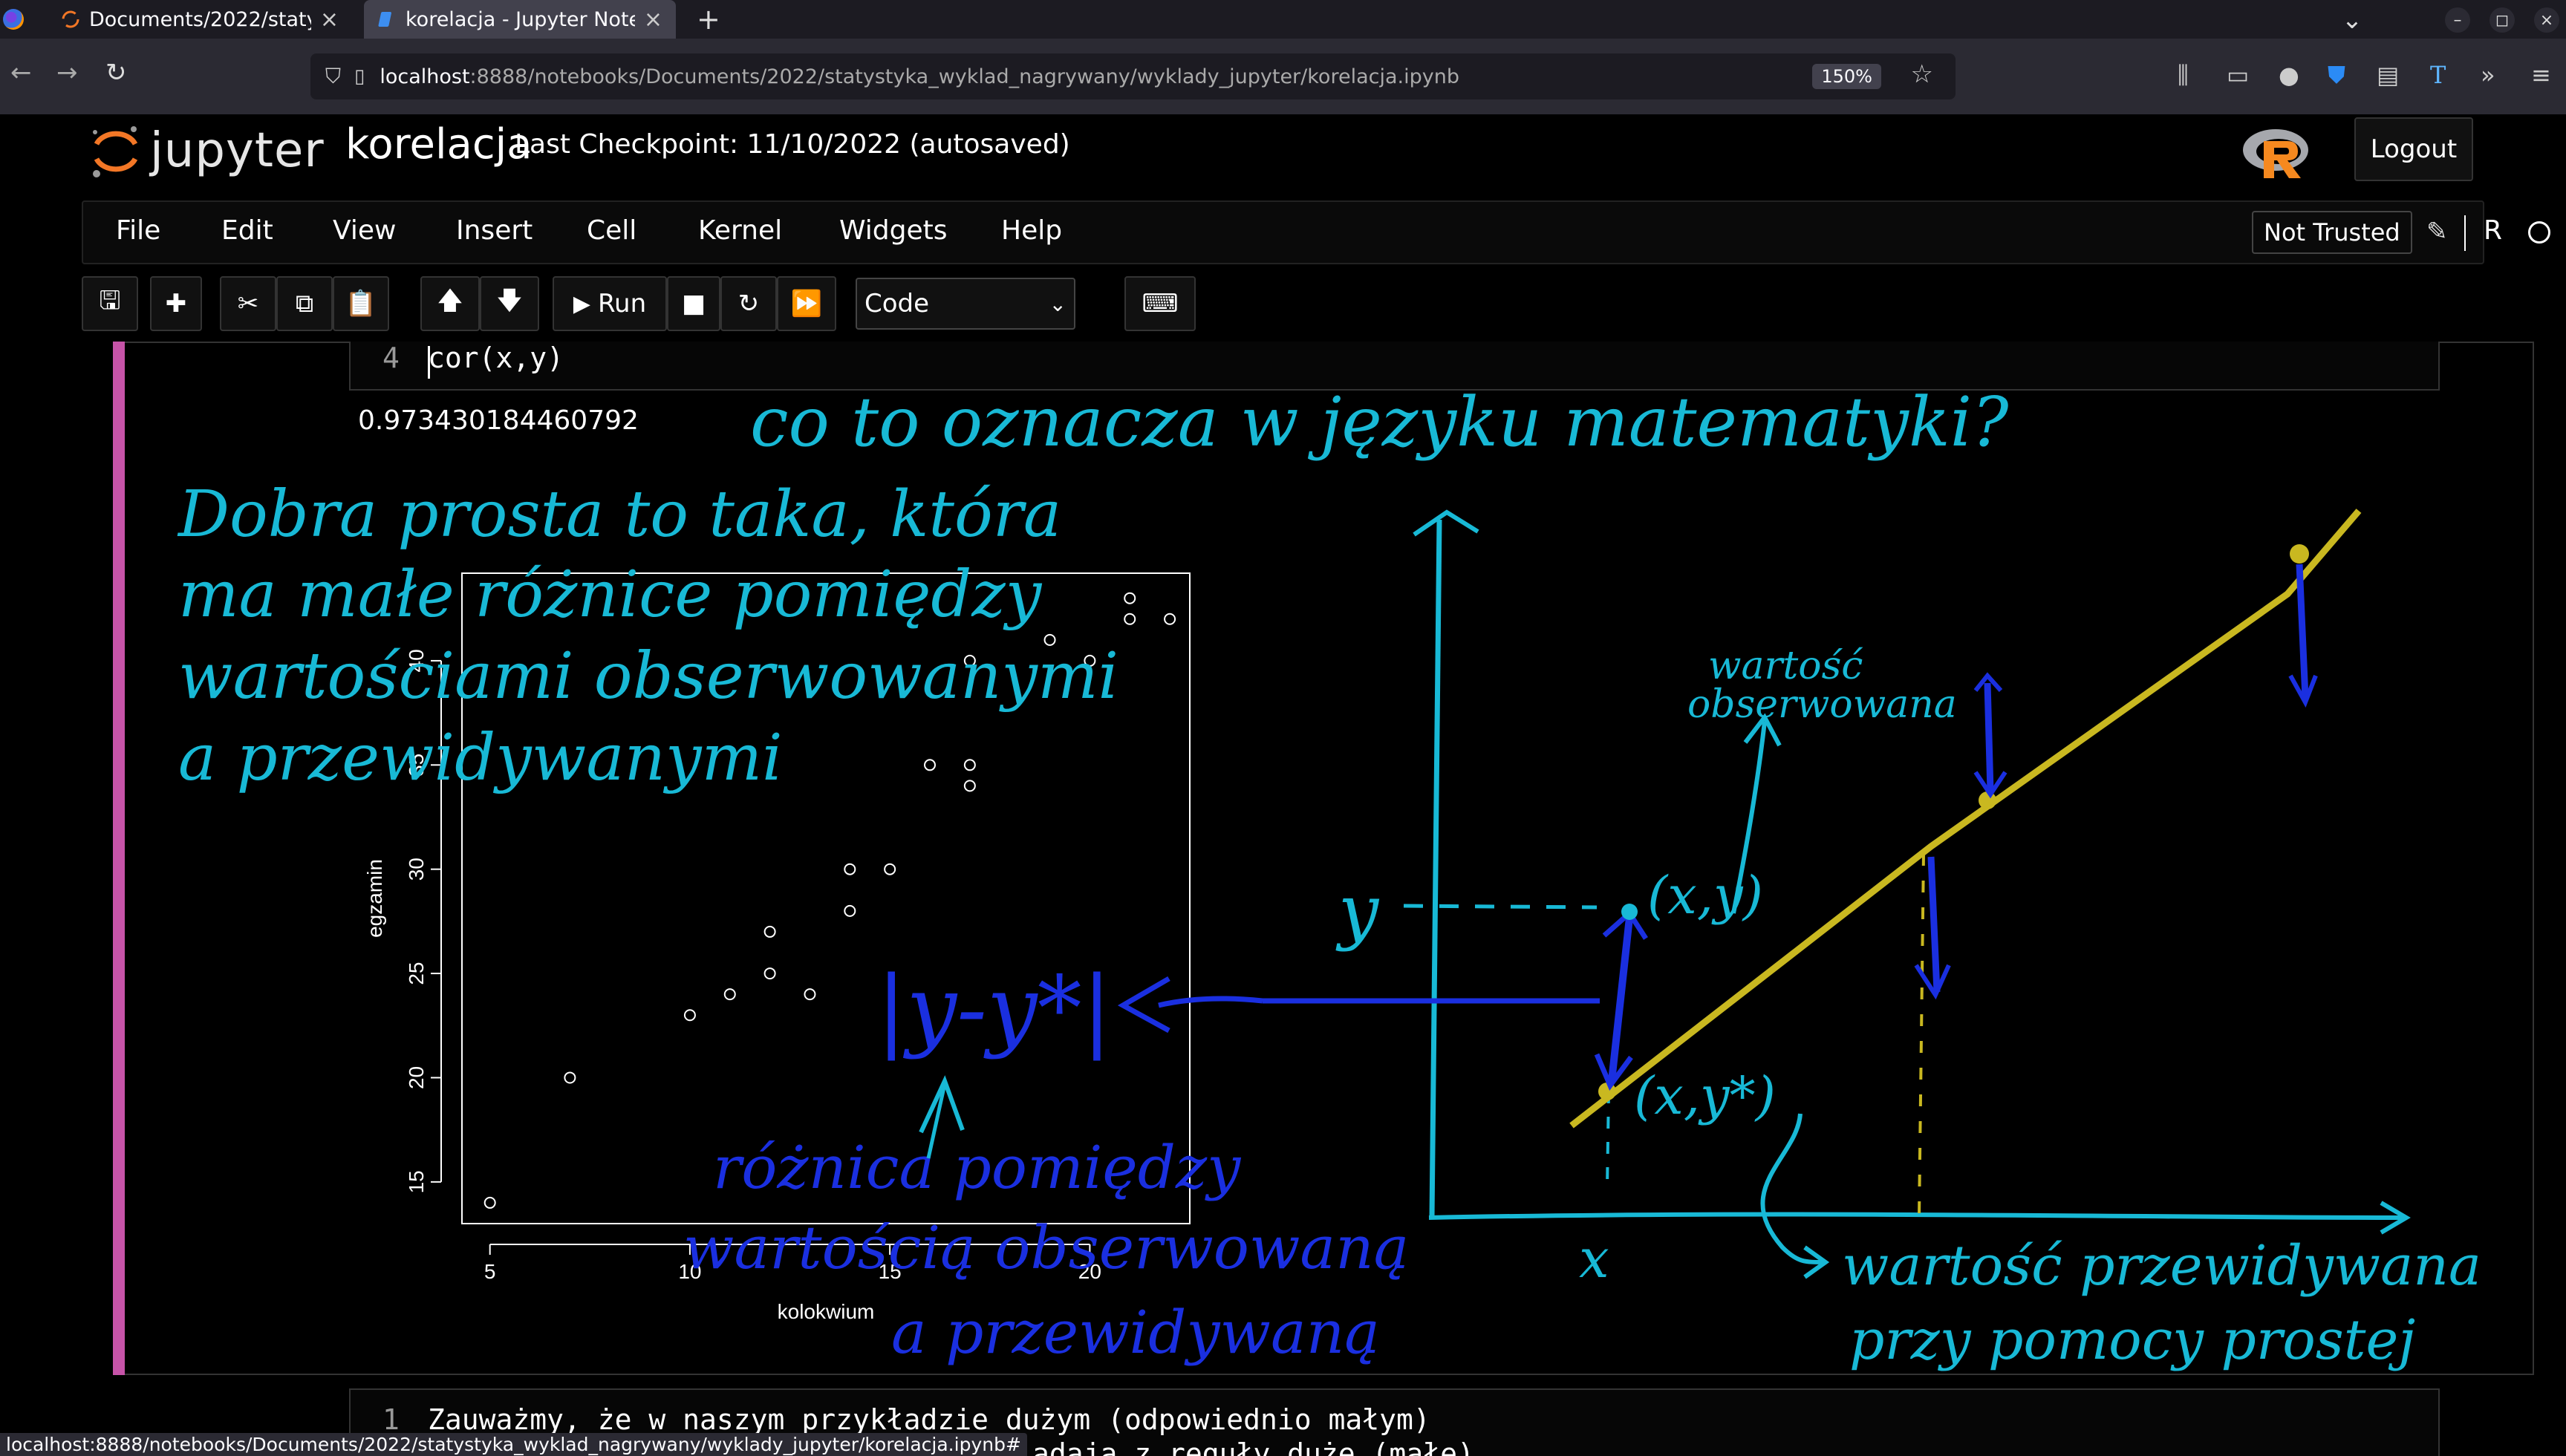 The width and height of the screenshot is (2566, 1456). Describe the element at coordinates (417, 869) in the screenshot. I see `y-tick-label: 30` at that location.